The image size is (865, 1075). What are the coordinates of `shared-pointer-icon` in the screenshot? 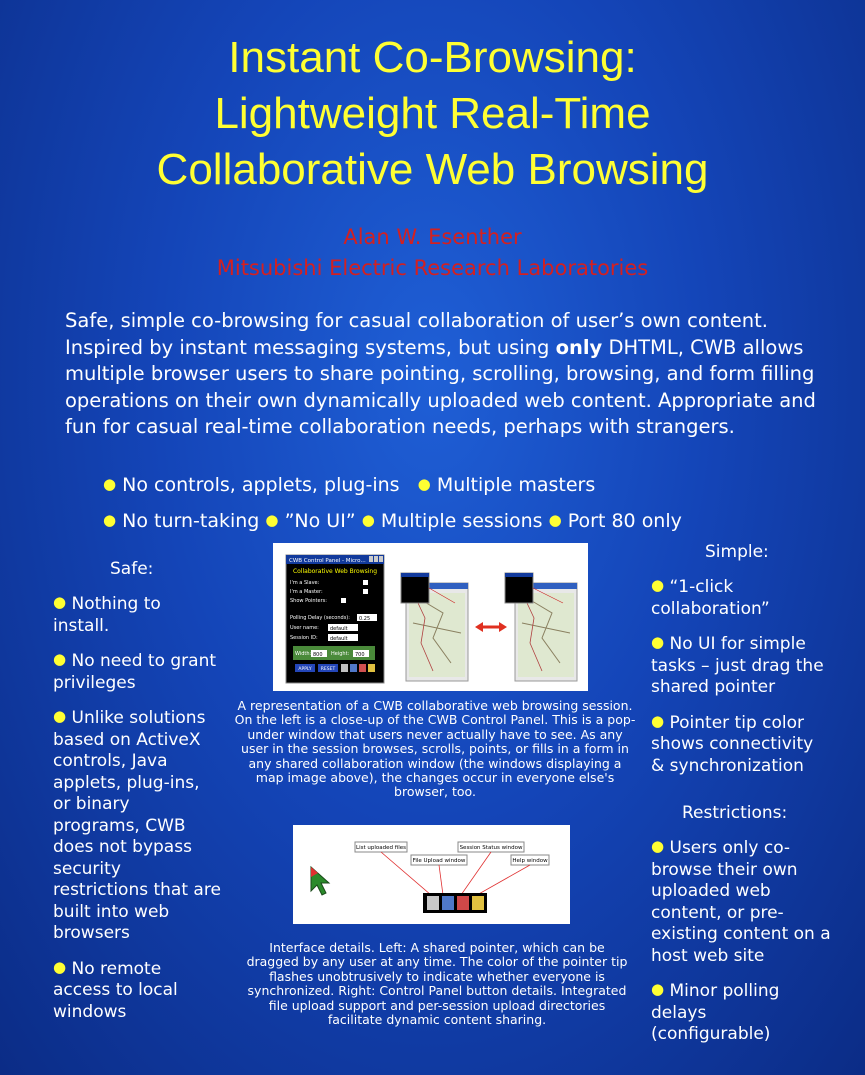 It's located at (320, 880).